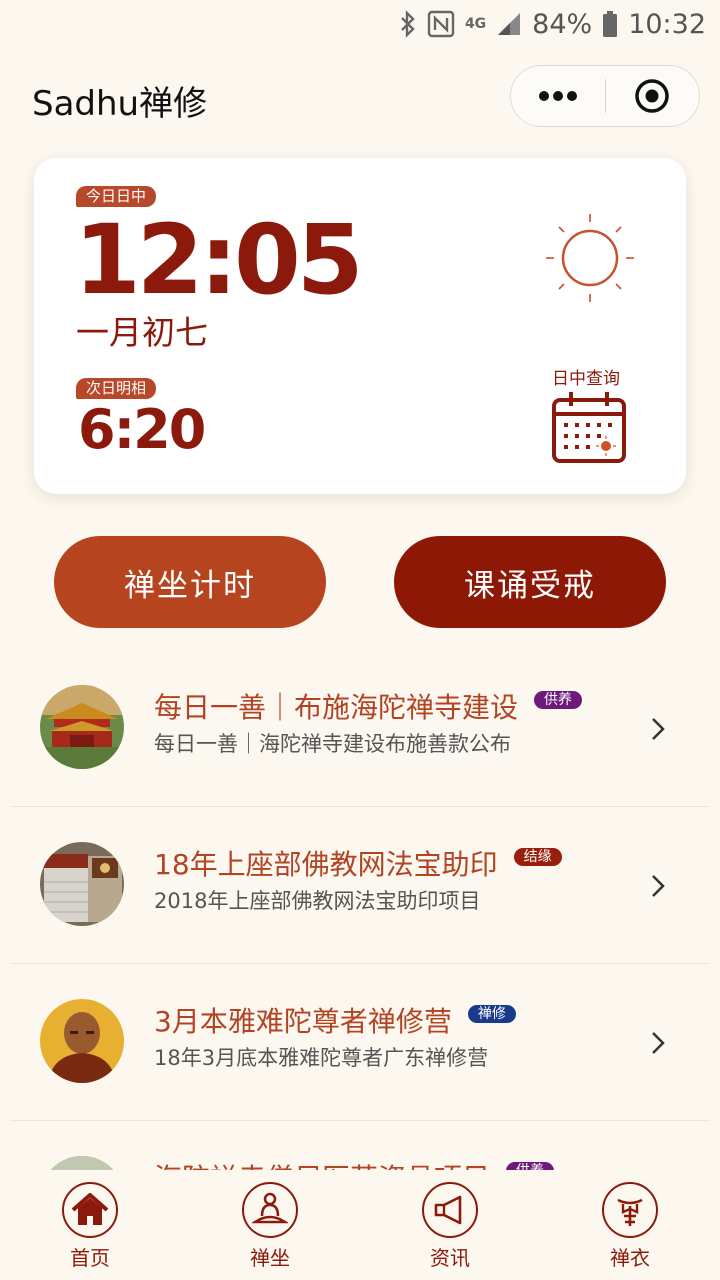 This screenshot has width=720, height=1280. I want to click on category-badge: 结缘, so click(537, 857).